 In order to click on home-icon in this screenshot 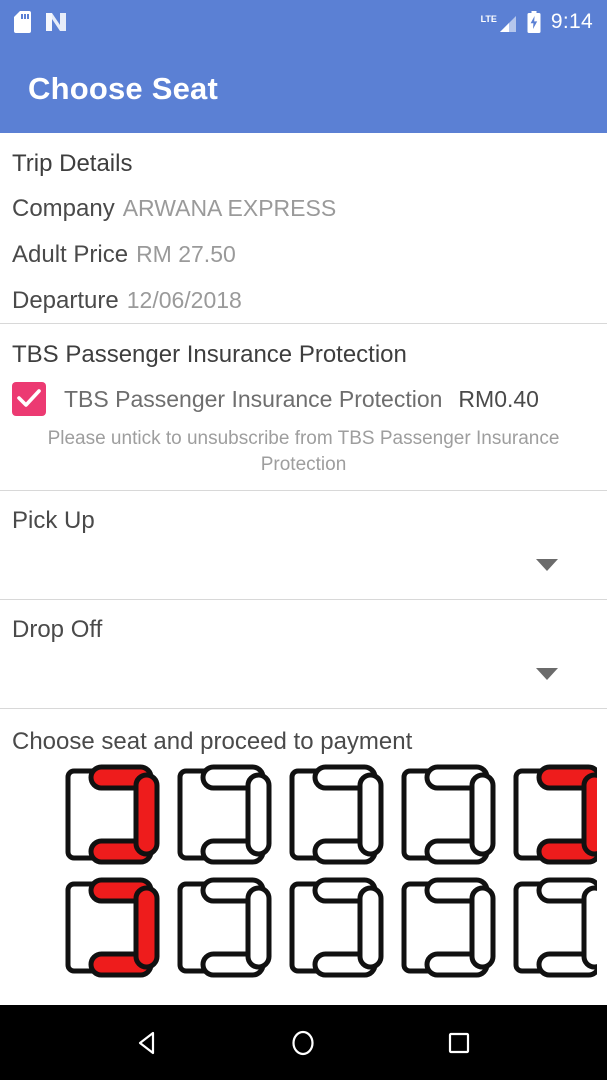, I will do `click(303, 1043)`.